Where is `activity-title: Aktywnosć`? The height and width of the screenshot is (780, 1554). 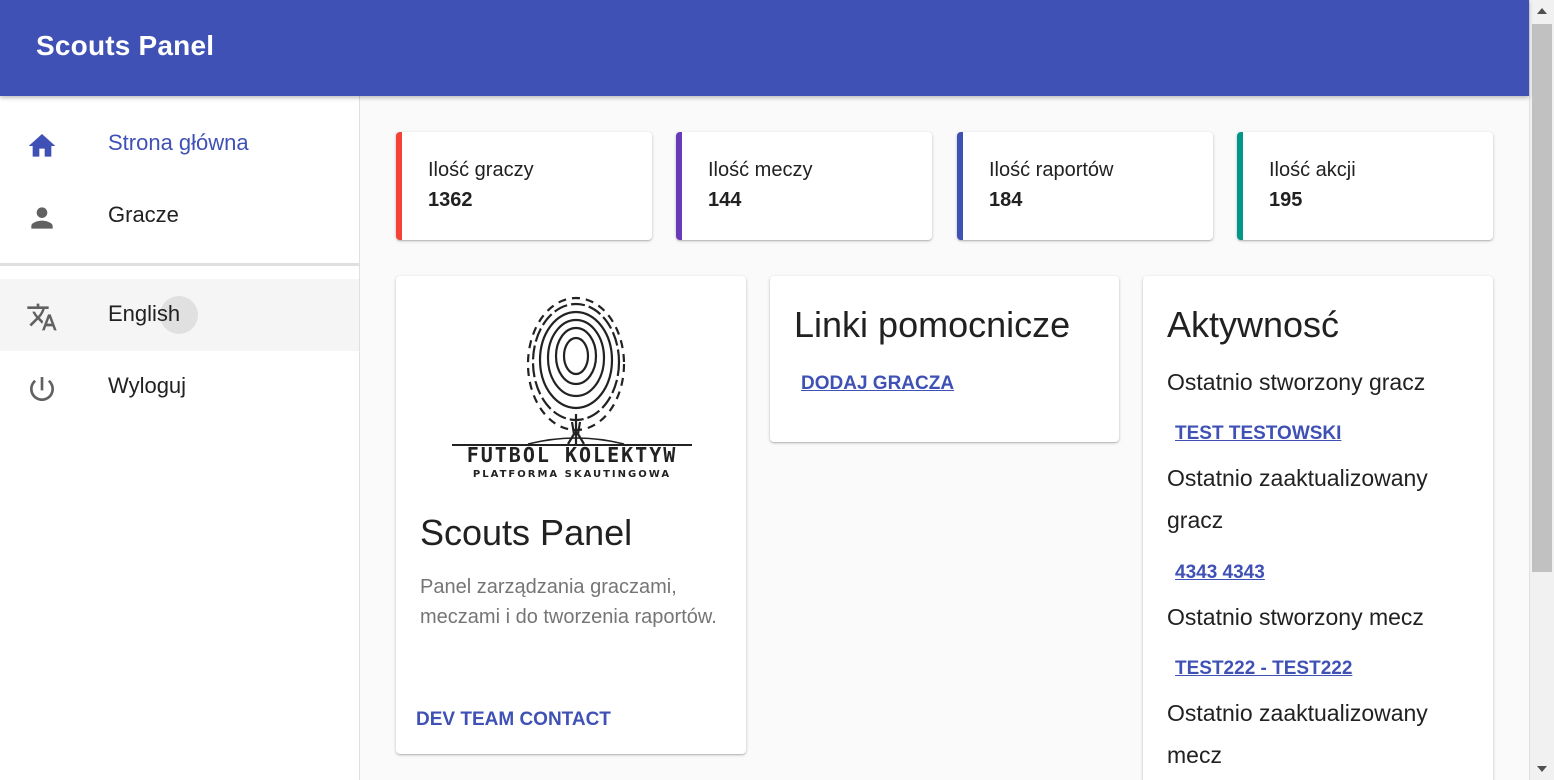
activity-title: Aktywnosć is located at coordinates (1253, 324).